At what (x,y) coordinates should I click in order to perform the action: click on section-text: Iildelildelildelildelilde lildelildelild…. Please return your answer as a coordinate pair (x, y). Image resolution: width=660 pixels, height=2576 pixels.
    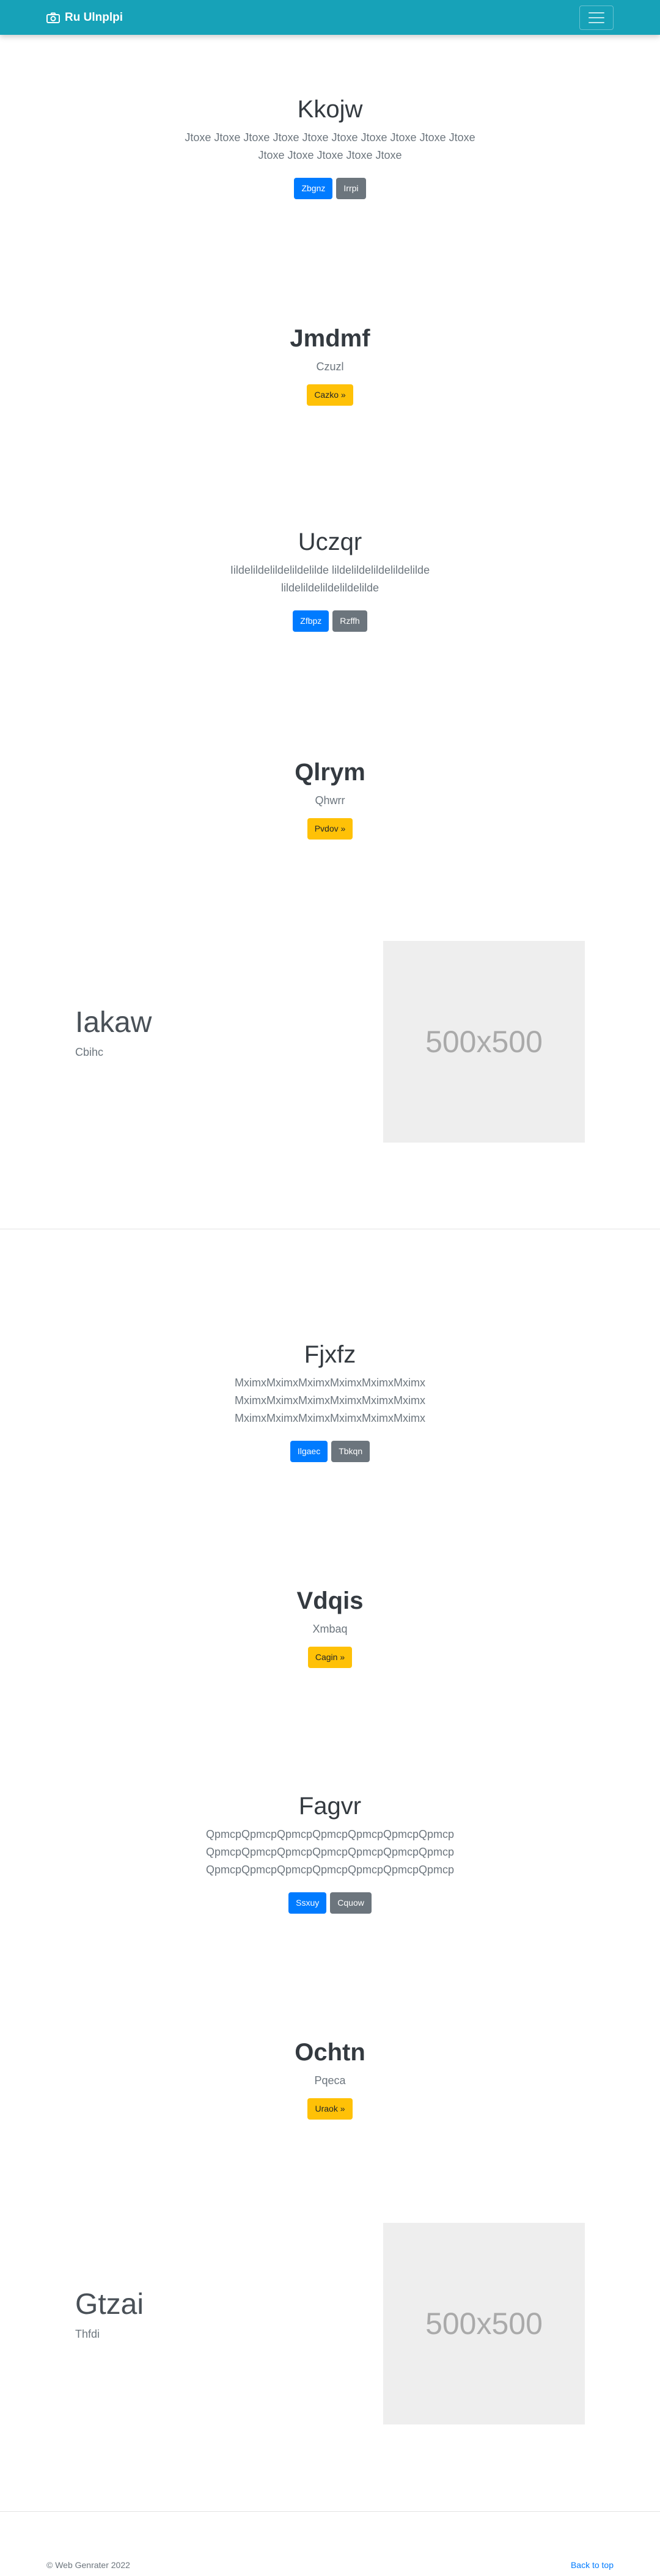
    Looking at the image, I should click on (330, 579).